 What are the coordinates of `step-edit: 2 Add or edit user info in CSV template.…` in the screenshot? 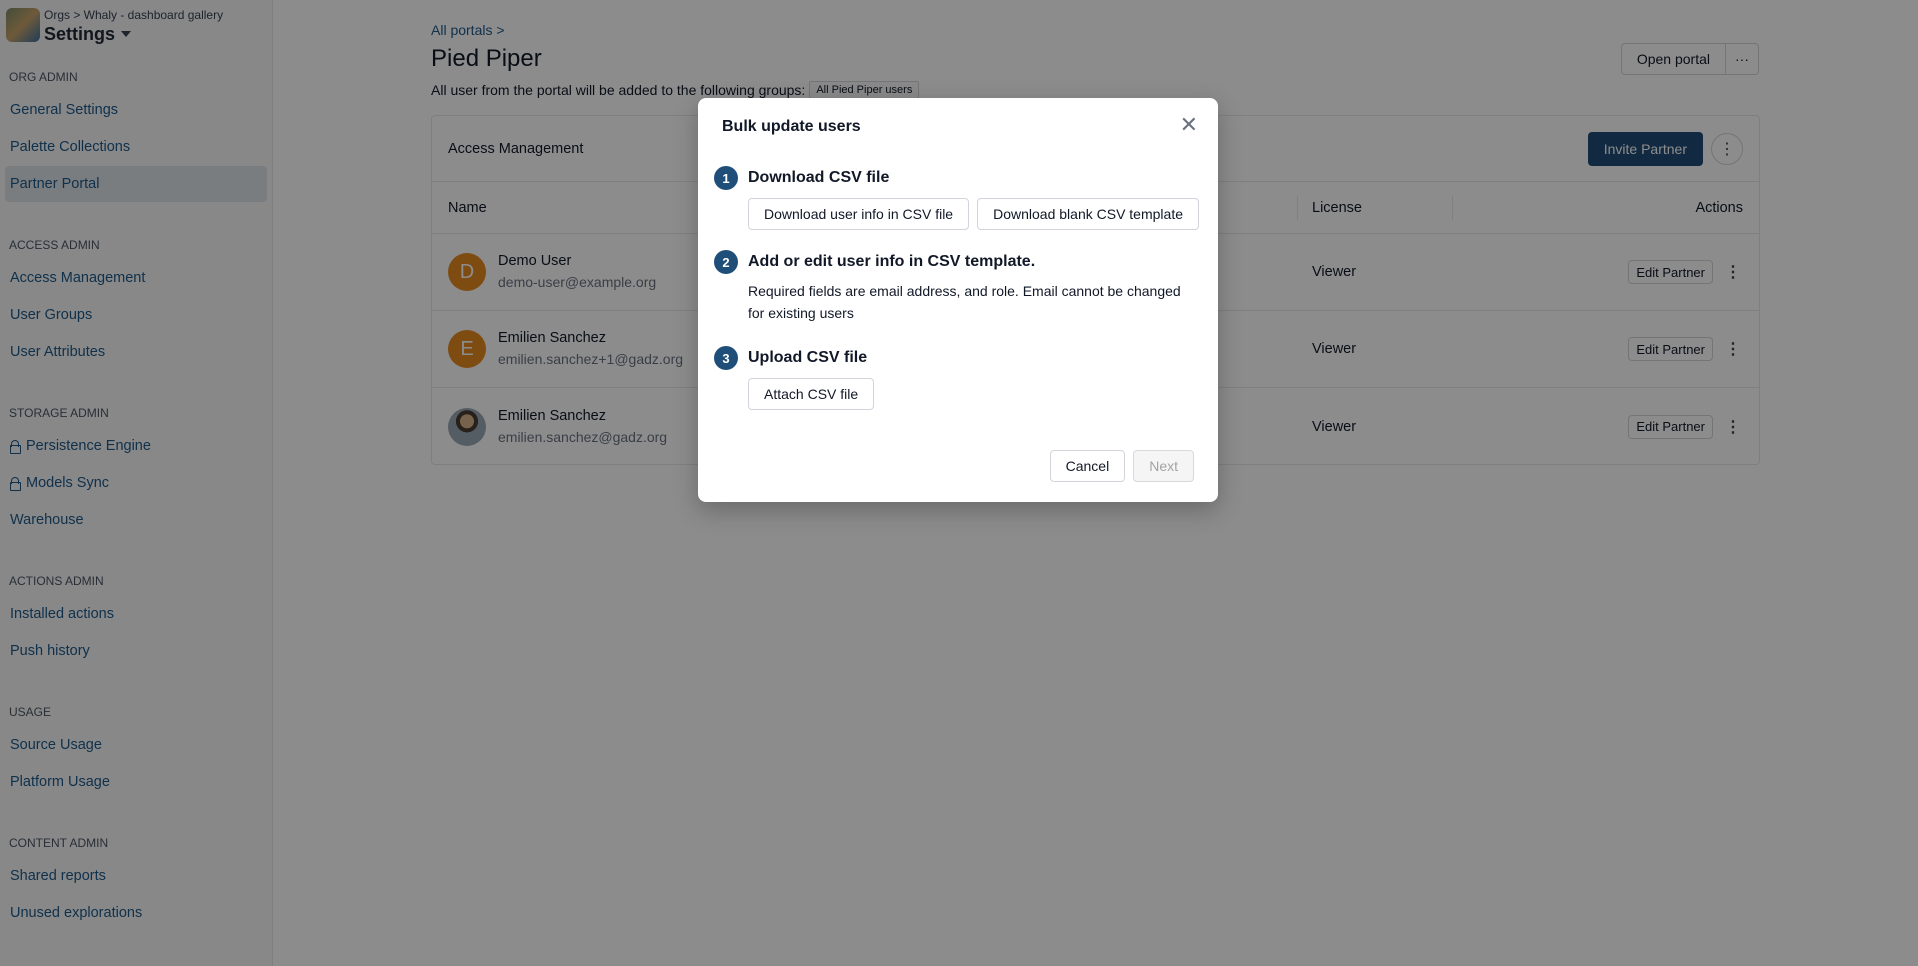 It's located at (951, 287).